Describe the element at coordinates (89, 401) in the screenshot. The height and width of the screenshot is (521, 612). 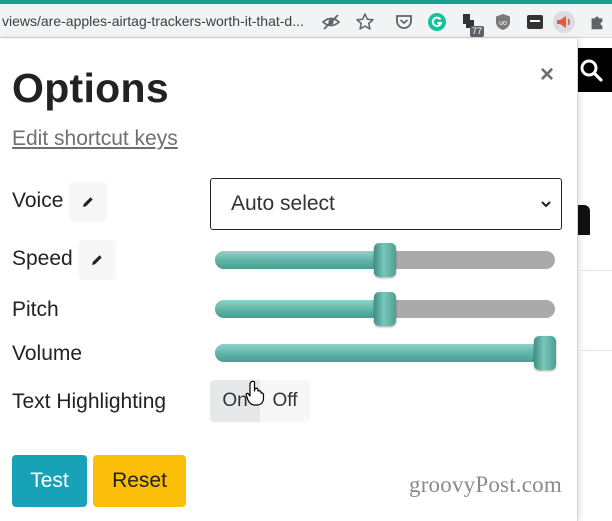
I see `text-highlighting-label: Text Highlighting` at that location.